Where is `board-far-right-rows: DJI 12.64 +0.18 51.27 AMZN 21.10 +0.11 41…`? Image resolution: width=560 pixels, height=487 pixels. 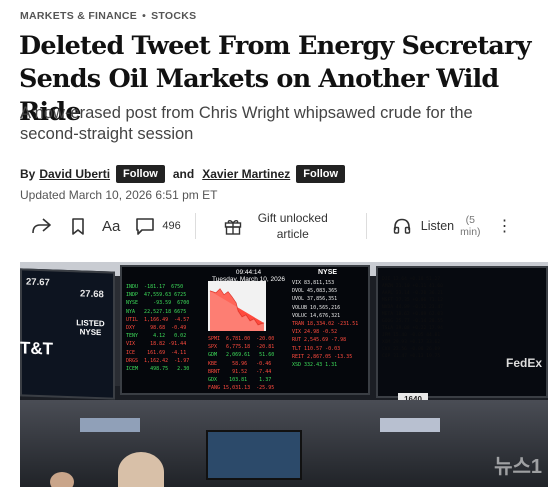
board-far-right-rows: DJI 12.64 +0.18 51.27 AMZN 21.10 +0.11 41… is located at coordinates (412, 318).